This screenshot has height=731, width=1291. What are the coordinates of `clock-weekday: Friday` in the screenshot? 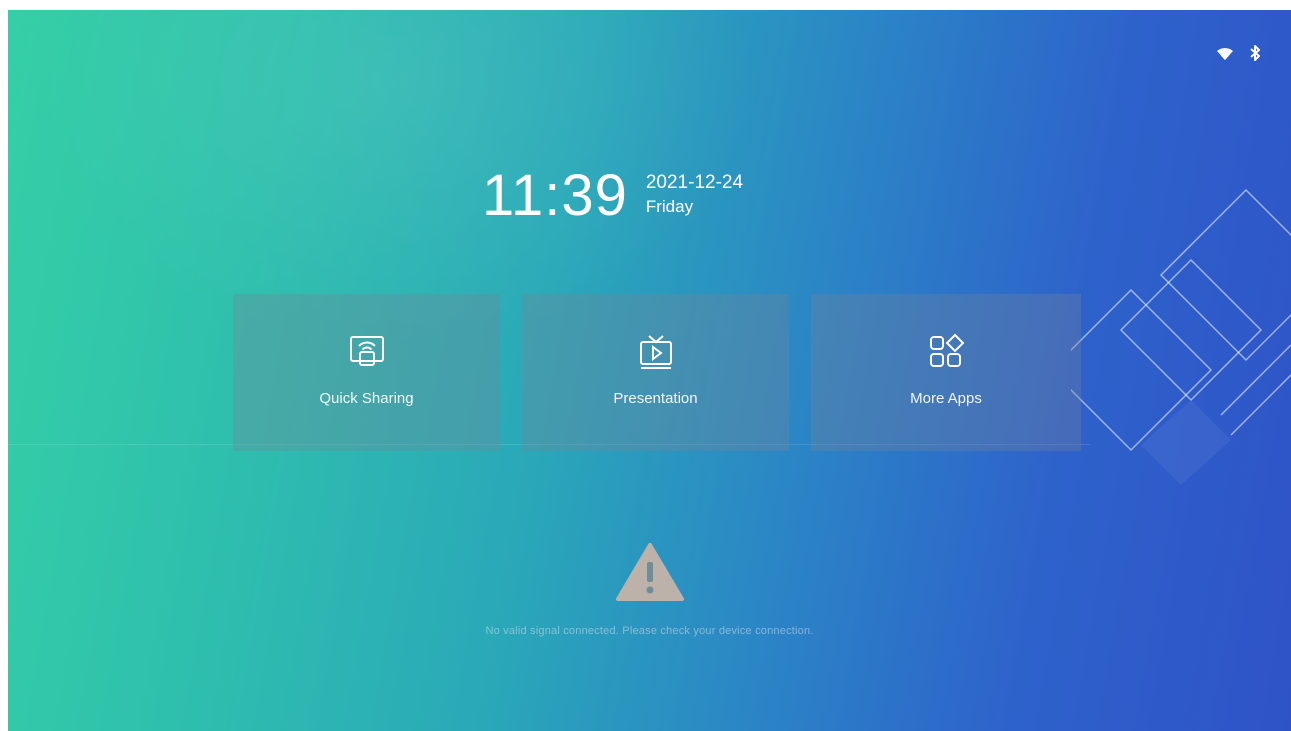 It's located at (669, 206).